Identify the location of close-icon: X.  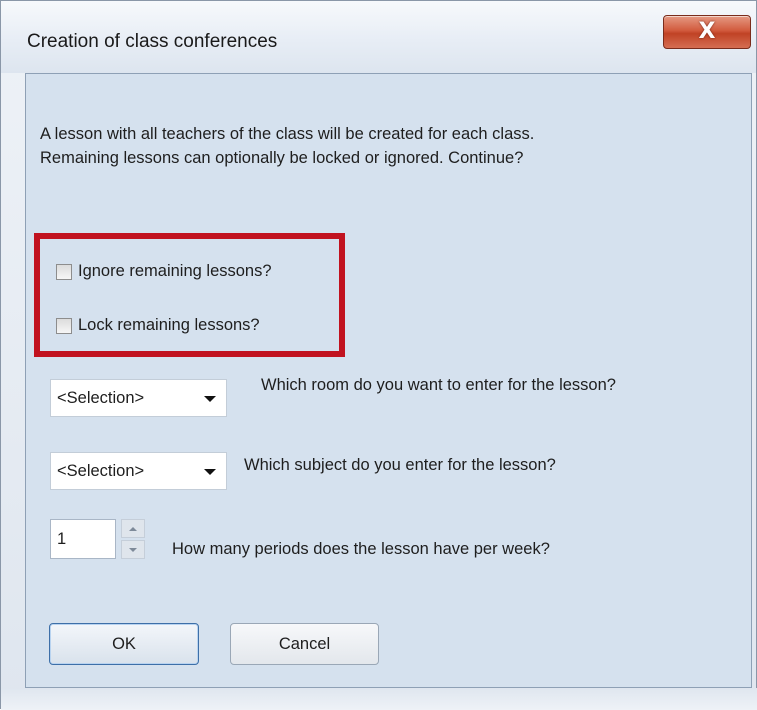
(707, 31).